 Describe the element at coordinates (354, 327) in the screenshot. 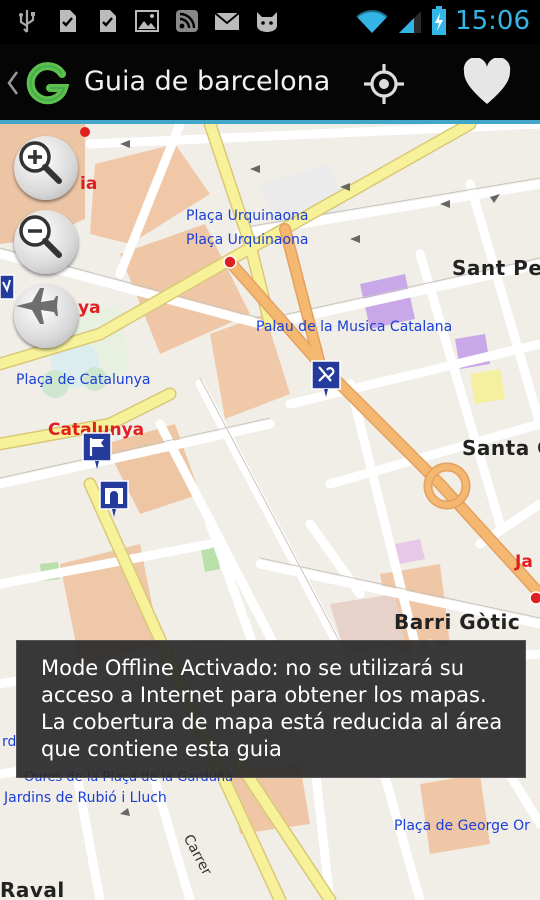

I see `map-label: Palau de la Musica Catalana` at that location.